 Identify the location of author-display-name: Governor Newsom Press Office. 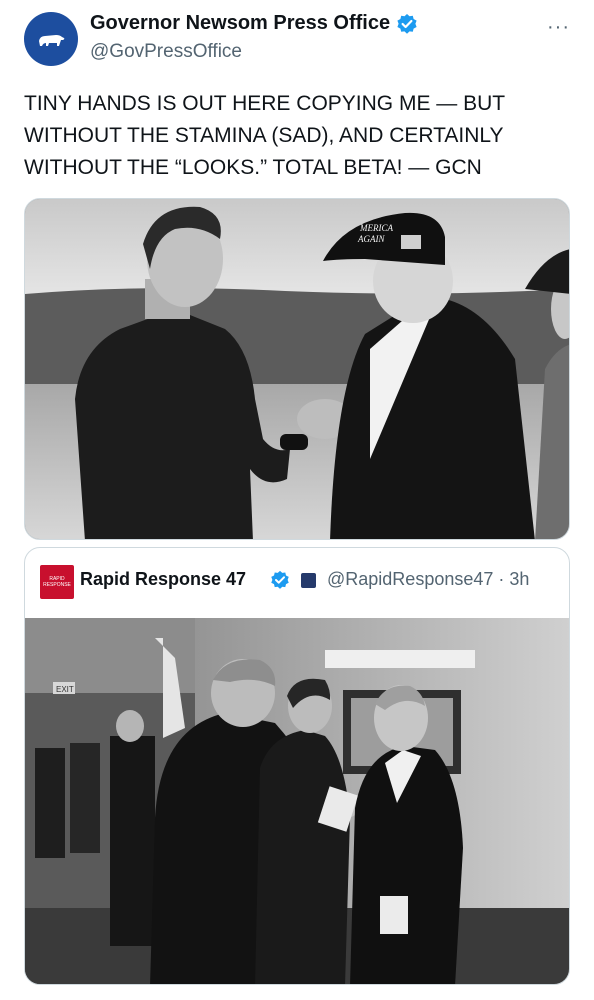
(240, 23).